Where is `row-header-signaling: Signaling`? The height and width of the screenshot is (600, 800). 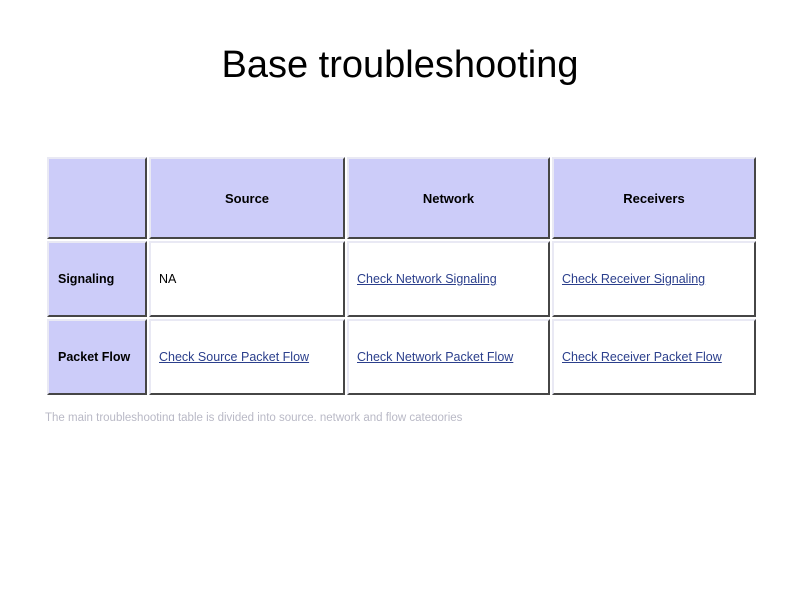
row-header-signaling: Signaling is located at coordinates (97, 279).